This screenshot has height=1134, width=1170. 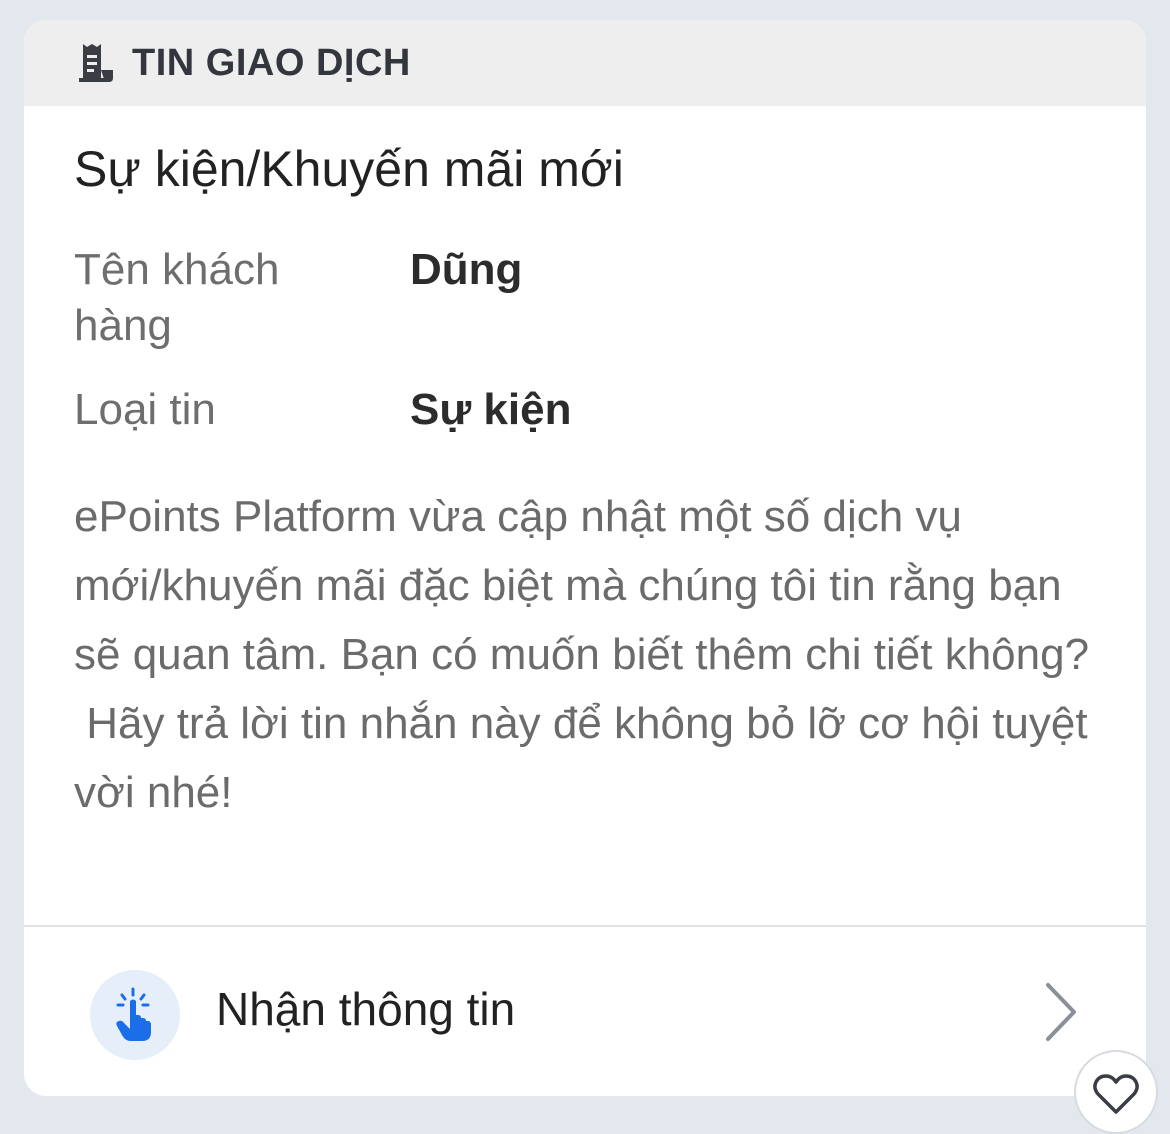 What do you see at coordinates (585, 63) in the screenshot?
I see `card-header: TIN GIAO DỊCH` at bounding box center [585, 63].